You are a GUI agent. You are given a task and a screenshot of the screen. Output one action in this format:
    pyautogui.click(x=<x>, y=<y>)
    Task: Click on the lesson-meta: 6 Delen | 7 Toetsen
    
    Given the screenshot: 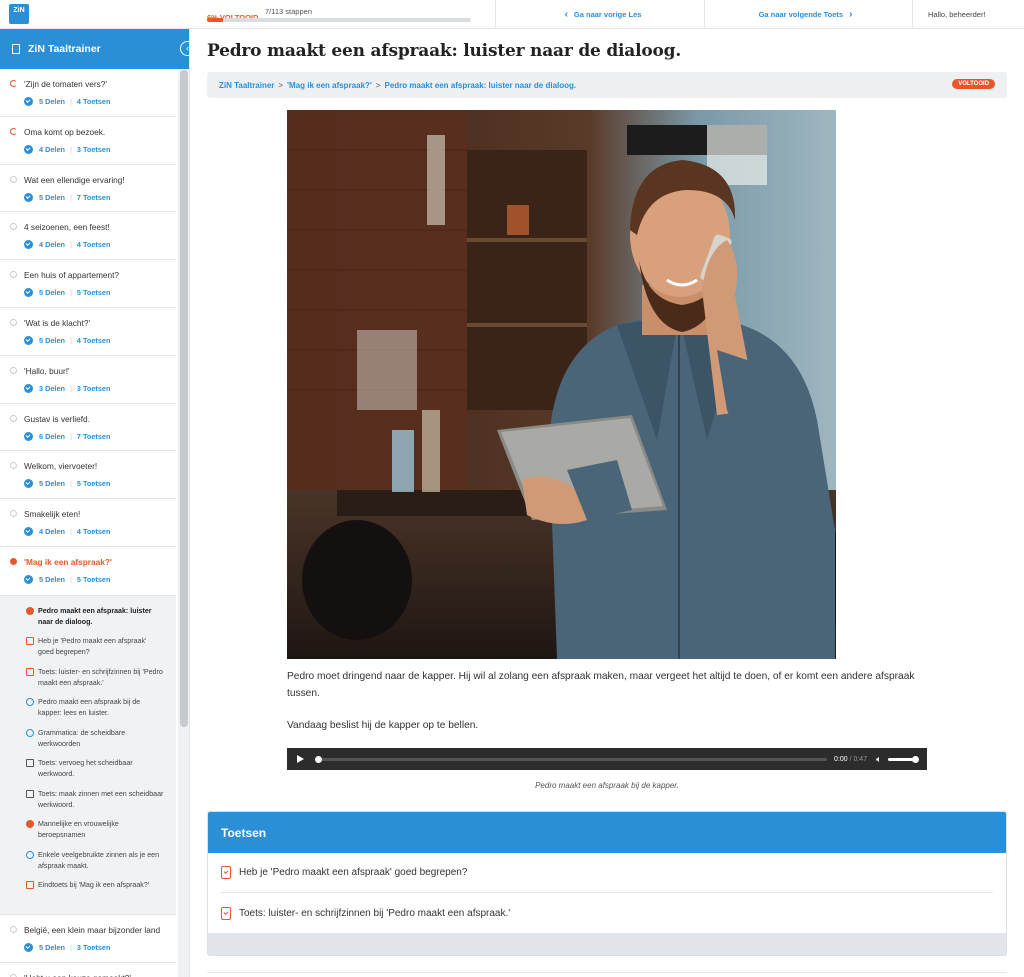 What is the action you would take?
    pyautogui.click(x=67, y=436)
    